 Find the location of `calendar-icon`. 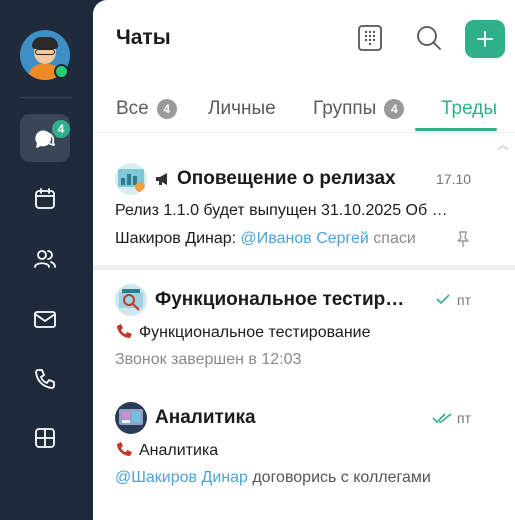

calendar-icon is located at coordinates (45, 198).